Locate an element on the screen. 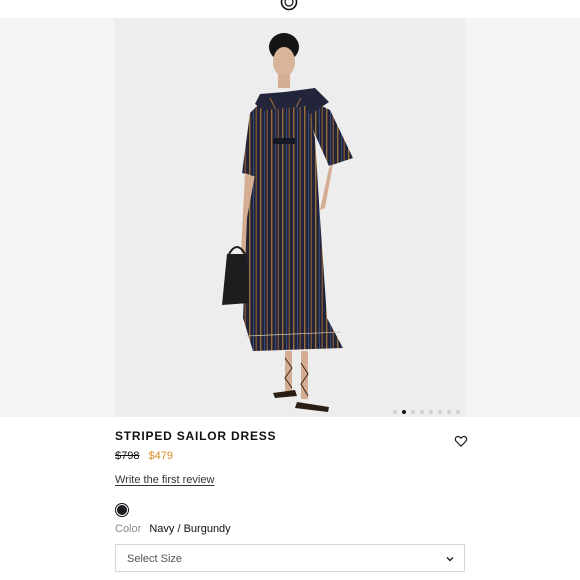 The width and height of the screenshot is (580, 580). top-header is located at coordinates (290, 9).